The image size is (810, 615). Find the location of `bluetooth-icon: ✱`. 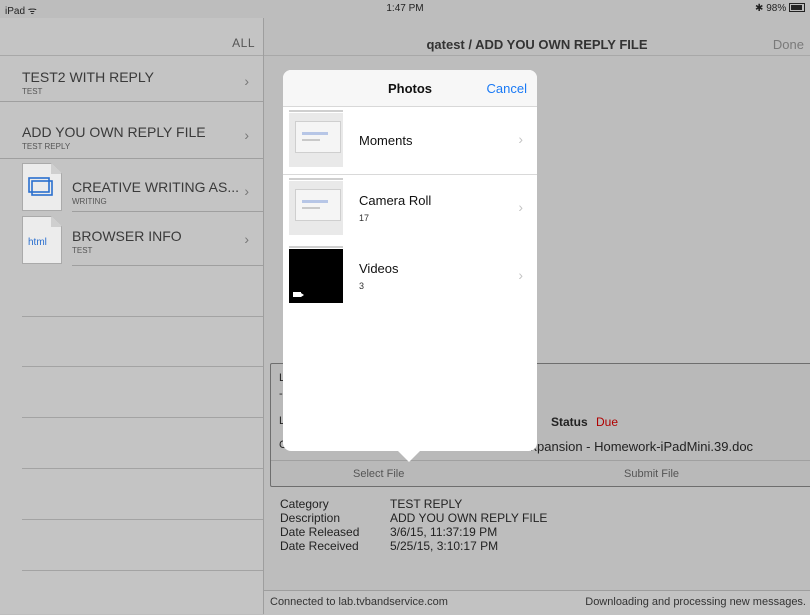

bluetooth-icon: ✱ is located at coordinates (759, 8).